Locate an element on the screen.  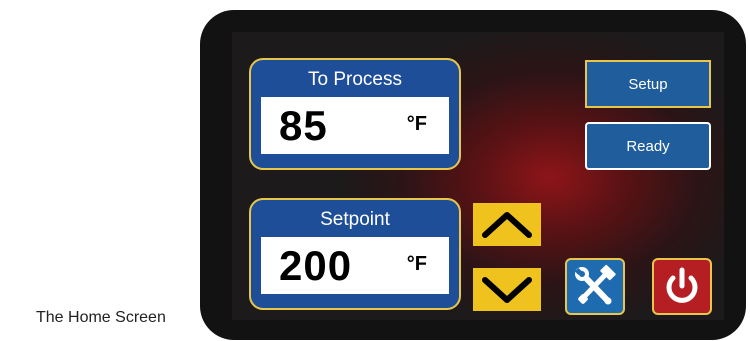
process-value: 85 is located at coordinates (303, 125).